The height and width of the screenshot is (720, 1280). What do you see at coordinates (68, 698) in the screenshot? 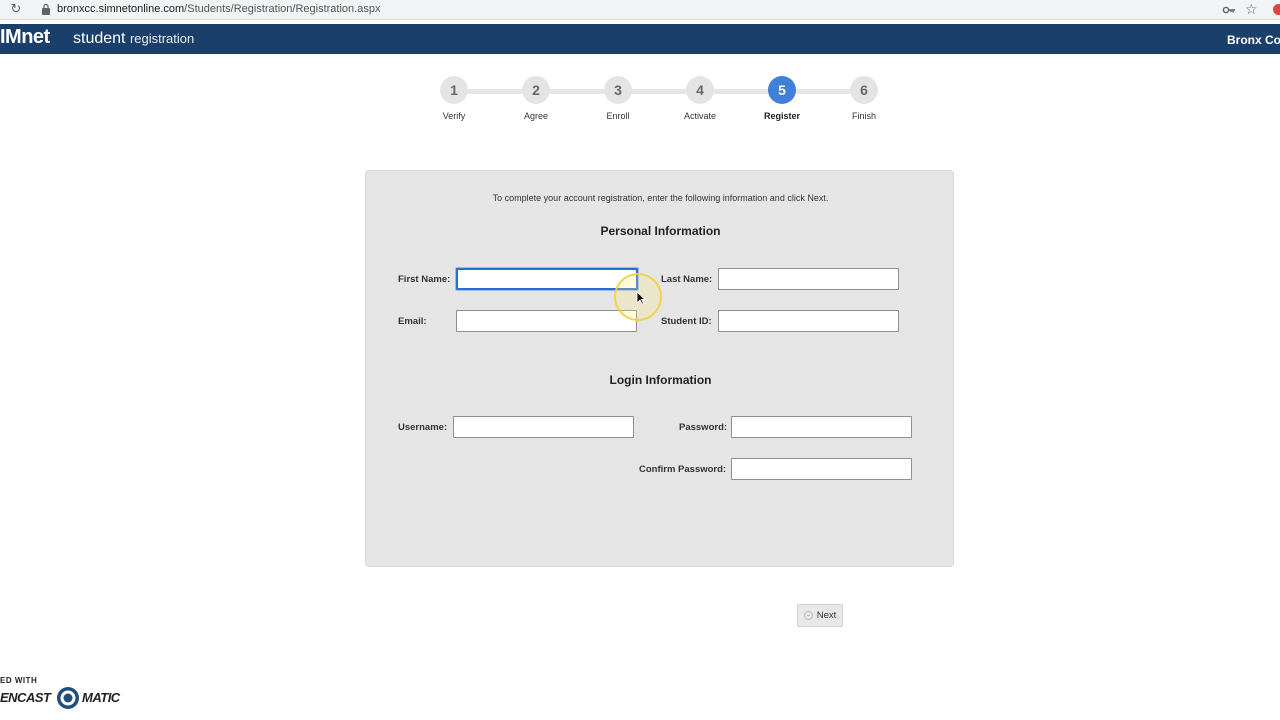
I see `screencast-logo-icon` at bounding box center [68, 698].